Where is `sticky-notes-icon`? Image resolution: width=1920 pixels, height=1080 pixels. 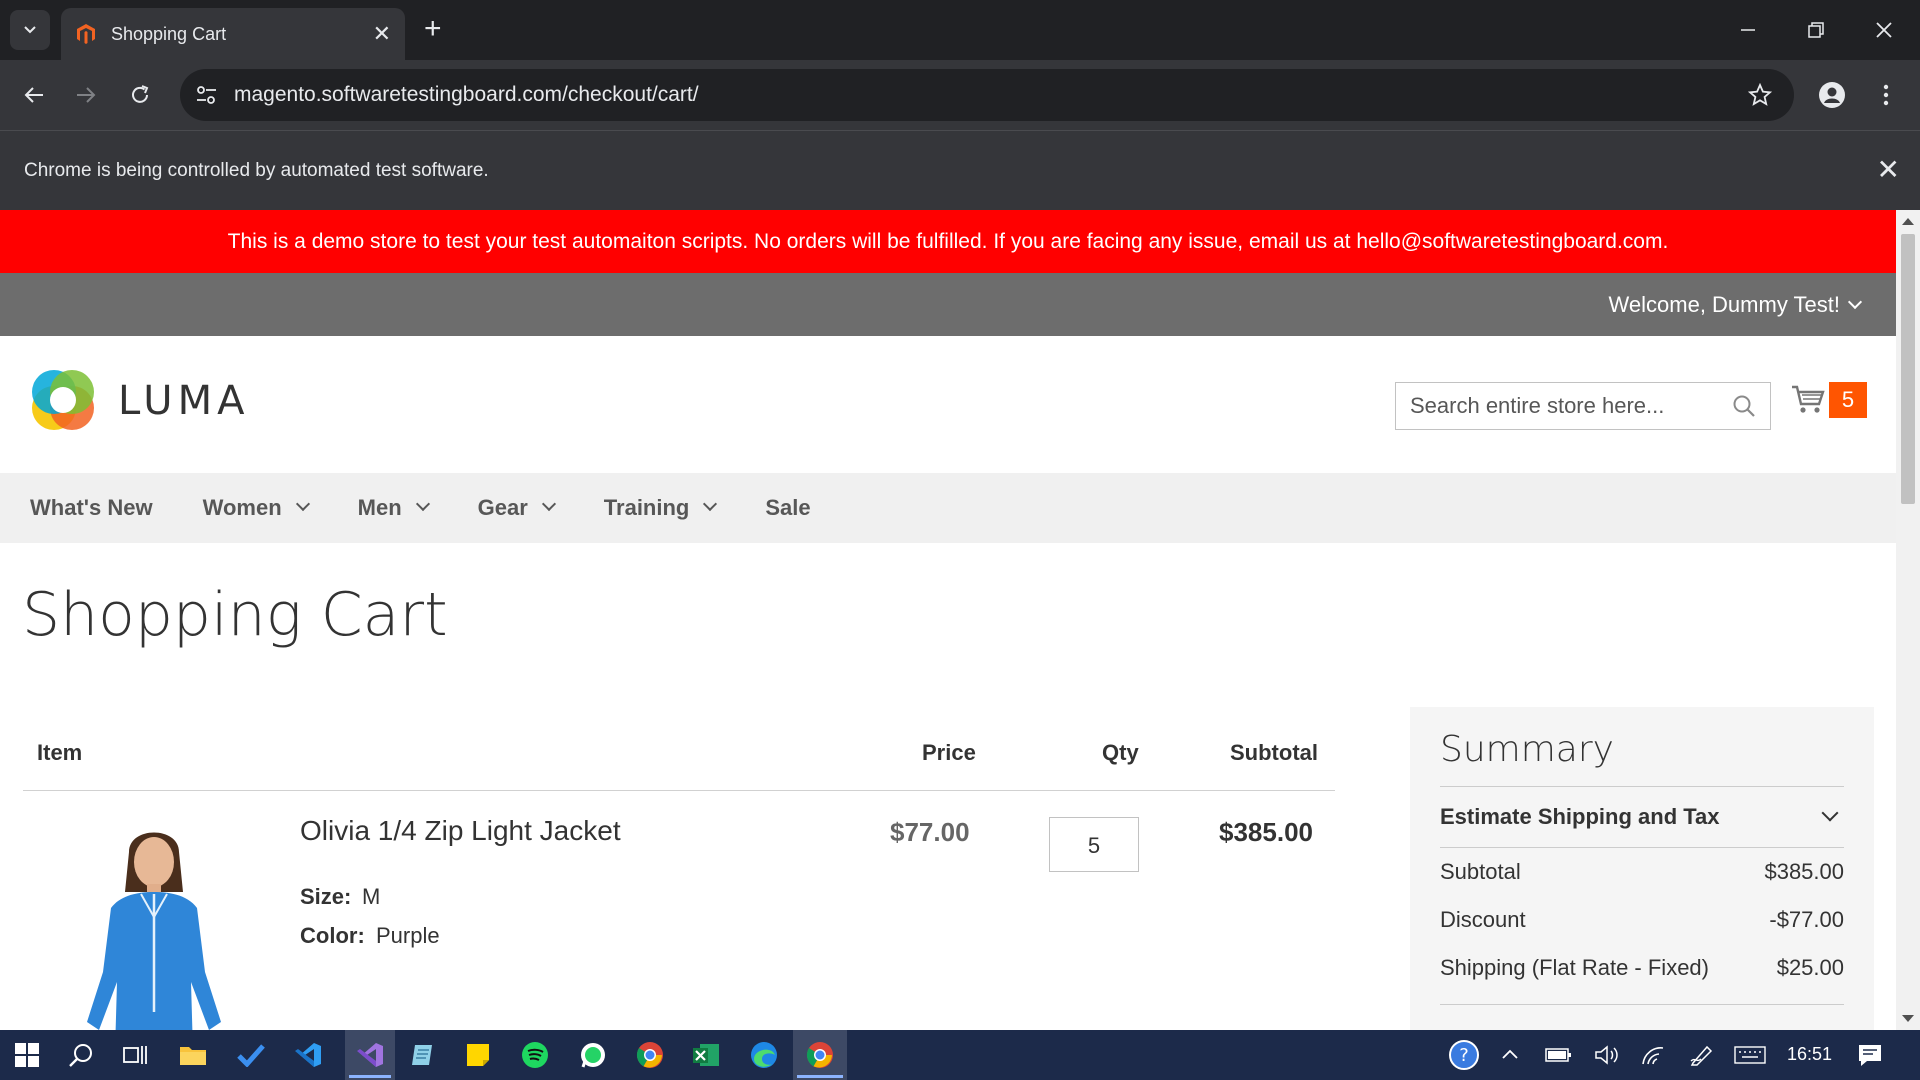 sticky-notes-icon is located at coordinates (478, 1055).